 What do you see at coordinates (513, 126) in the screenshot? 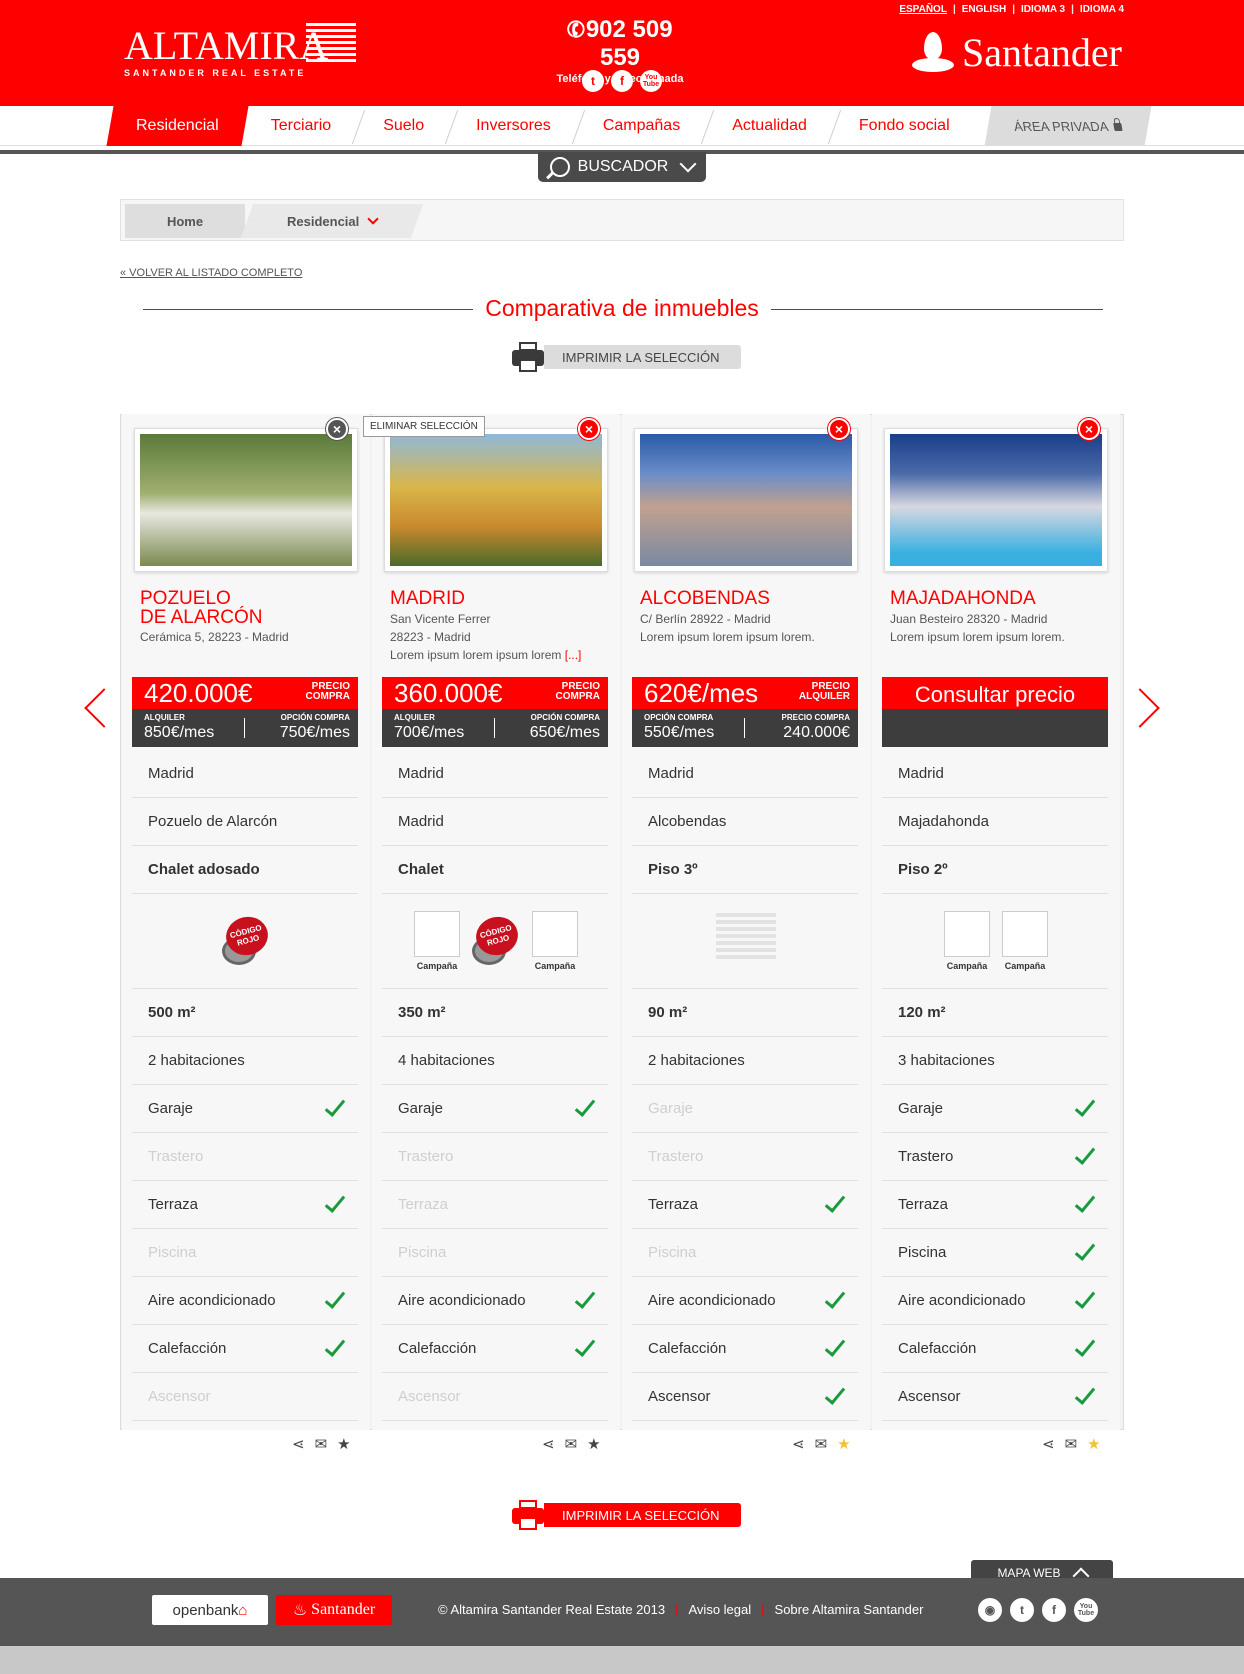
I see `nav-inversores: Inversores` at bounding box center [513, 126].